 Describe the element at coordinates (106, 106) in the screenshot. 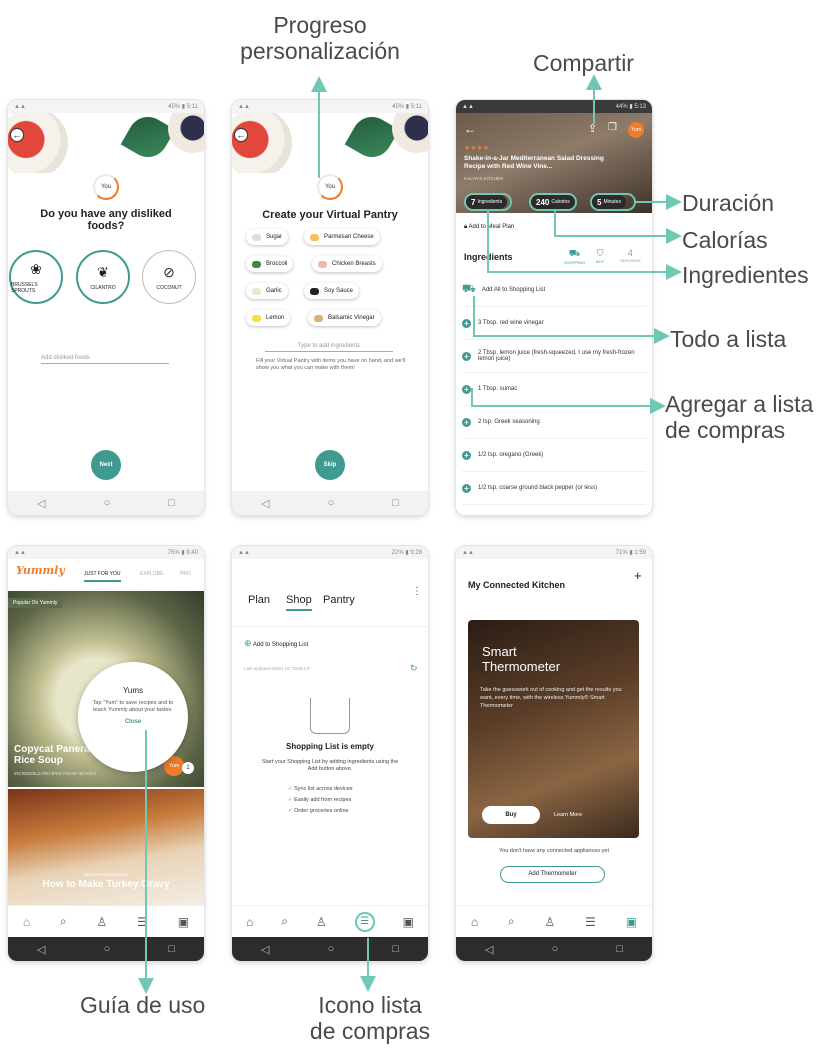

I see `status-bar: ▲▲ 45% ▮ 5:11` at that location.